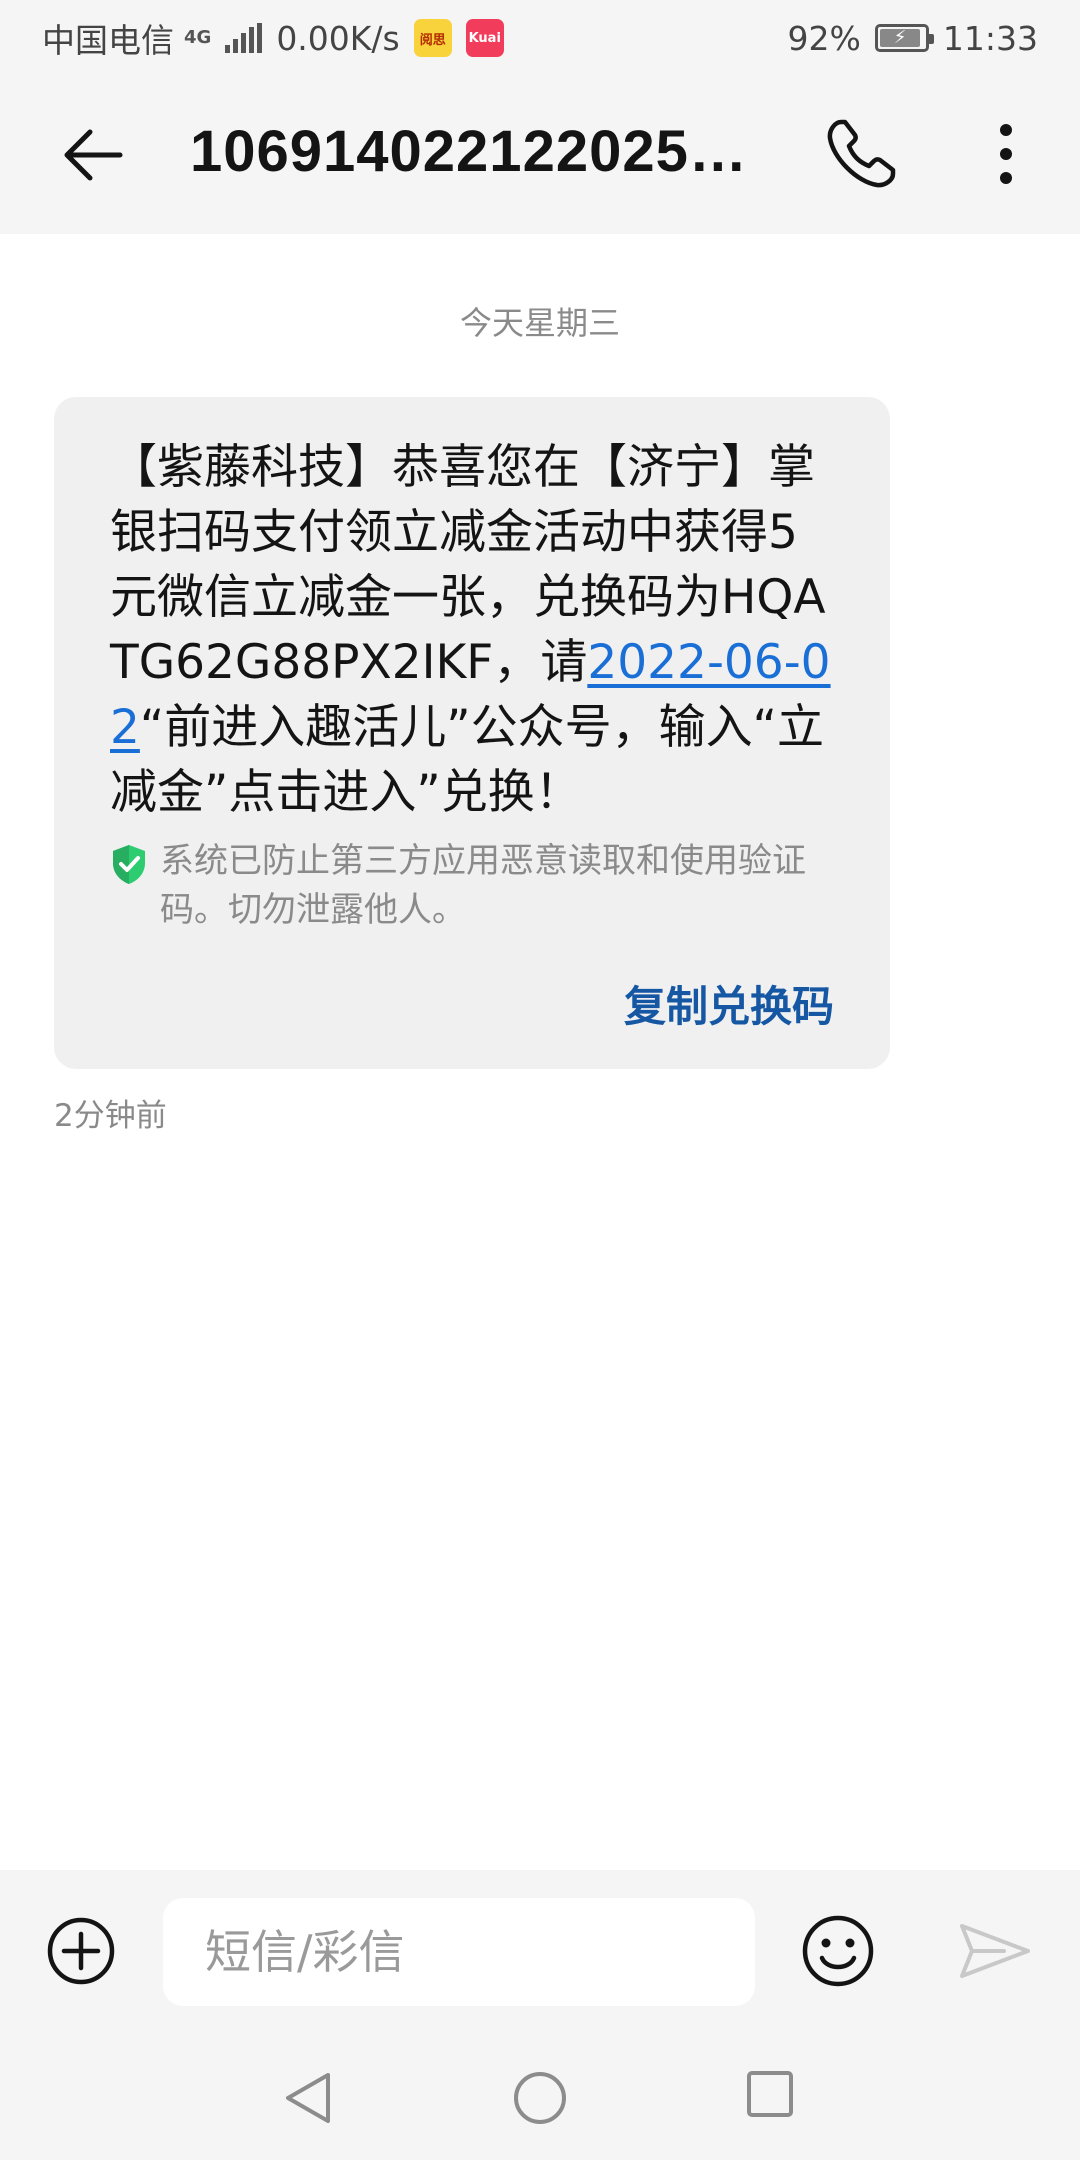 The image size is (1080, 2160). I want to click on battery-percent-label: 92%, so click(824, 38).